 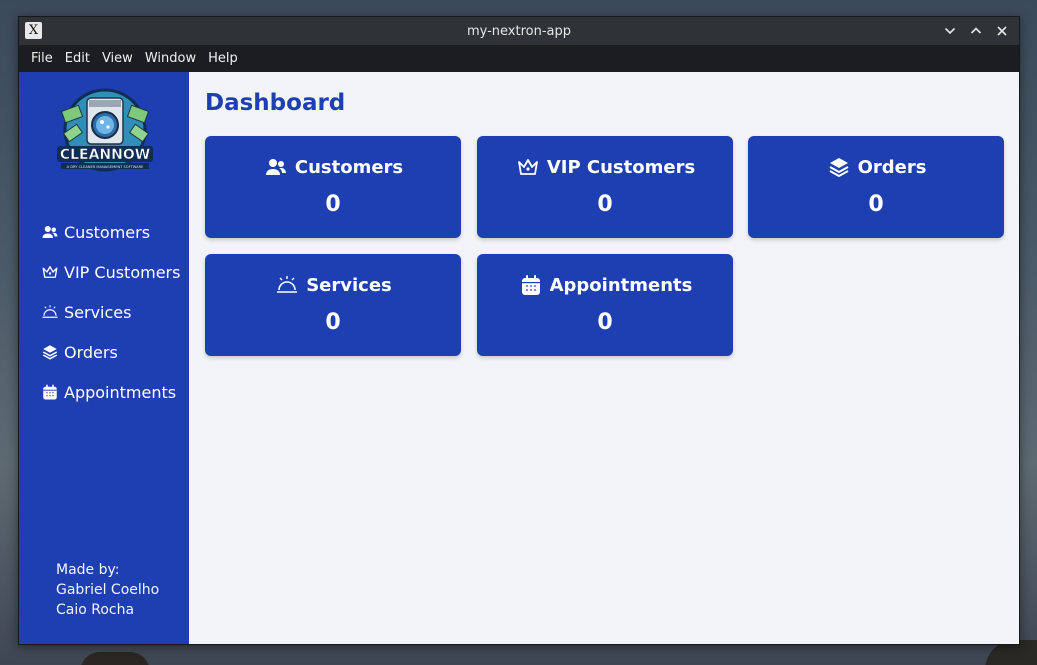 I want to click on card-header: Services, so click(x=333, y=285).